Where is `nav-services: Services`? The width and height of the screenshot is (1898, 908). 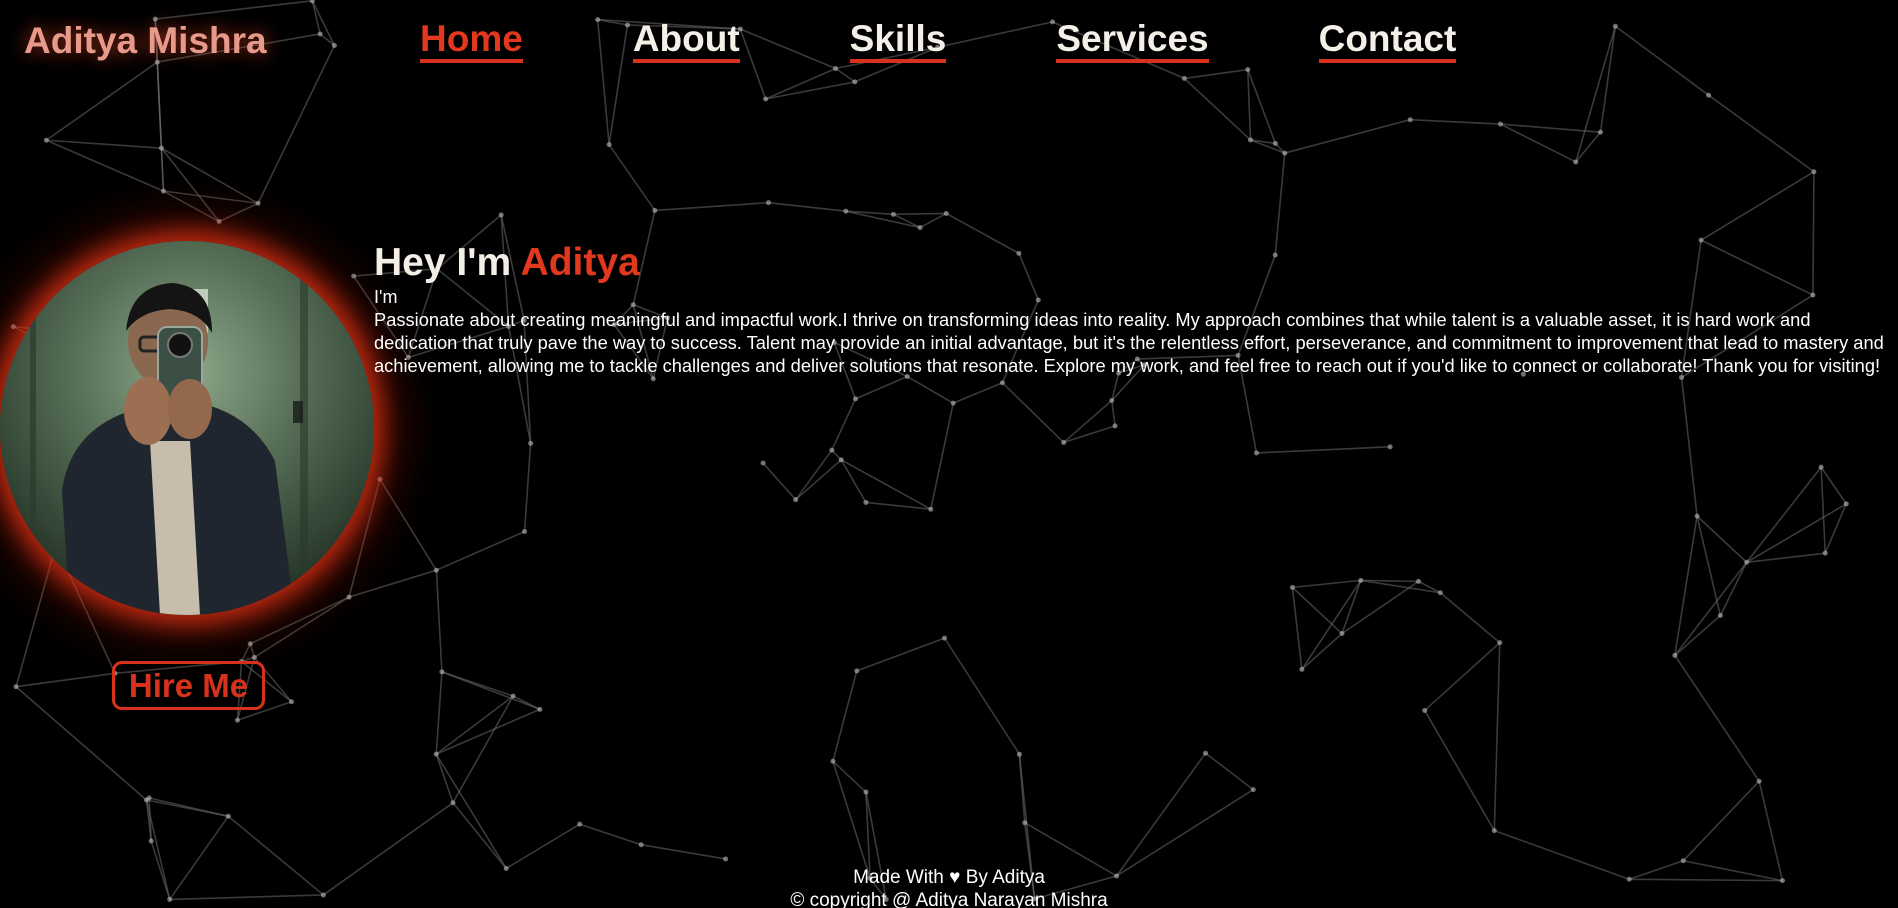
nav-services: Services is located at coordinates (1132, 41).